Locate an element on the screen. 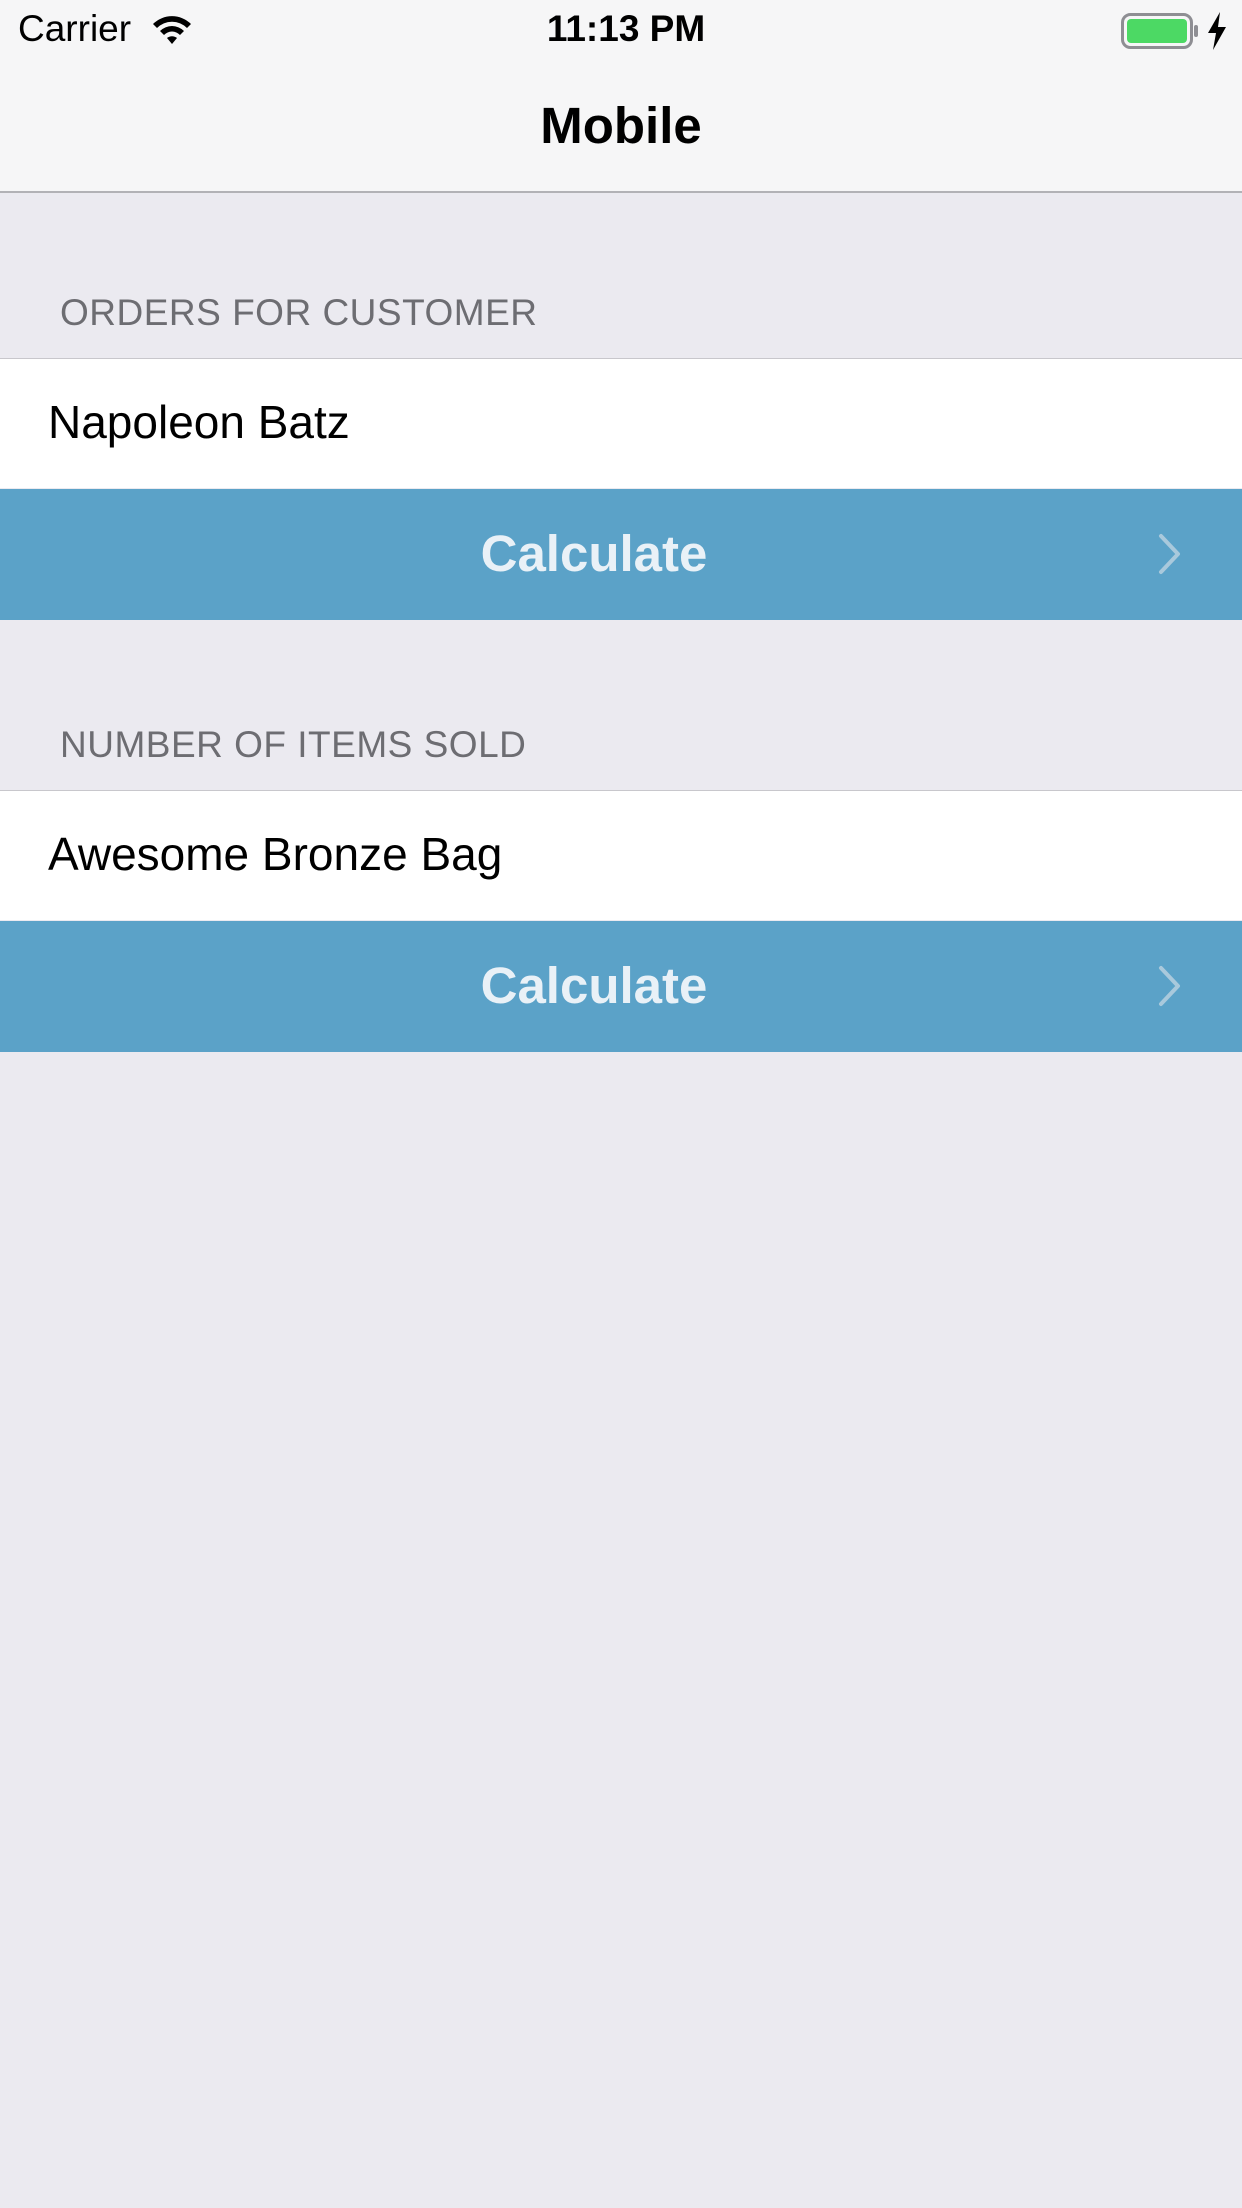  product-name-value: Awesome Bronze Bag is located at coordinates (275, 854).